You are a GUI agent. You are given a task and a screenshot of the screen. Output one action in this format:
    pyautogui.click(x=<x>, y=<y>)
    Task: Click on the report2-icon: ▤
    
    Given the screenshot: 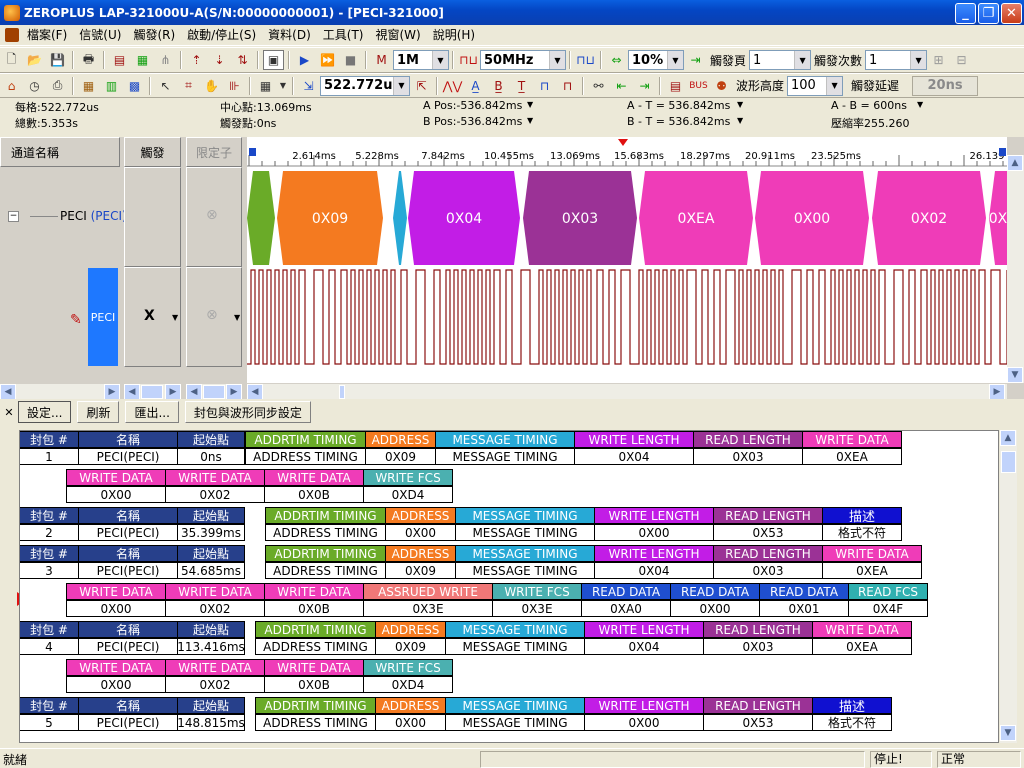 What is the action you would take?
    pyautogui.click(x=675, y=86)
    